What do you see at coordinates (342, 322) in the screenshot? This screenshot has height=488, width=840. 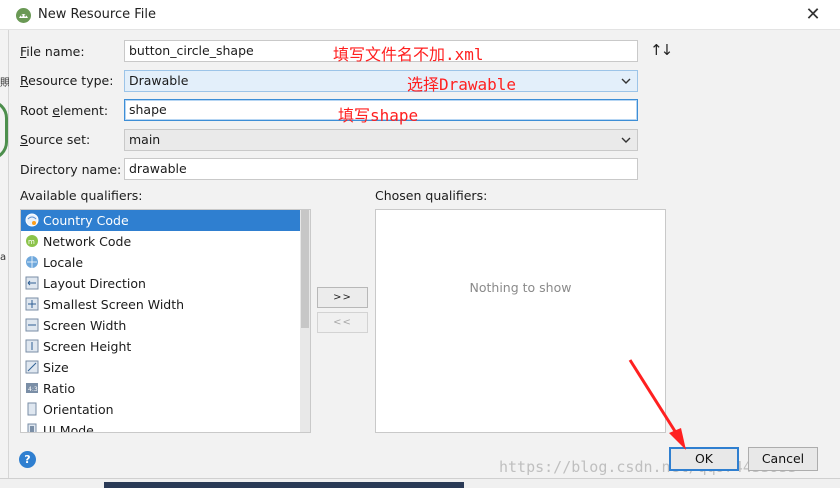 I see `remove-qualifier-button: <<` at bounding box center [342, 322].